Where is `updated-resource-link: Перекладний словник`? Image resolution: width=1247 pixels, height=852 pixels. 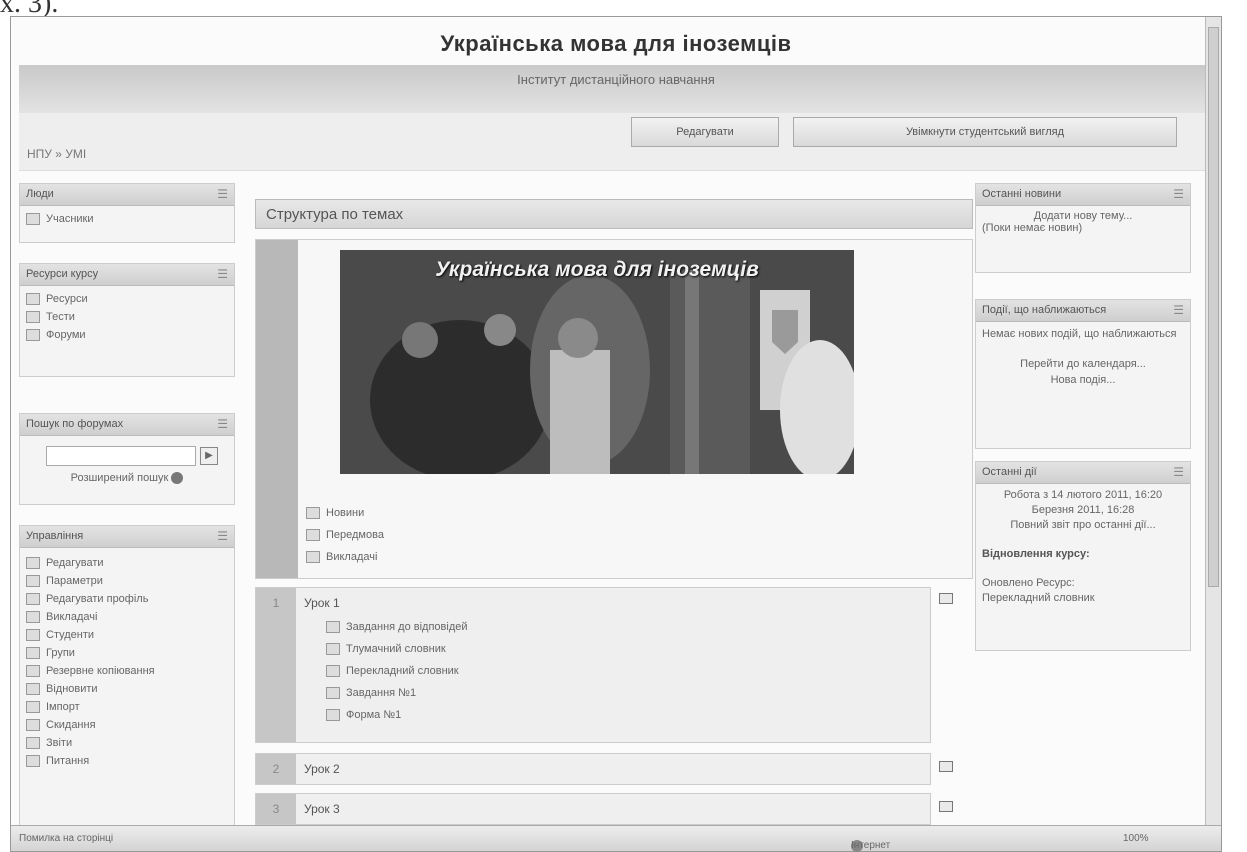 updated-resource-link: Перекладний словник is located at coordinates (1083, 598).